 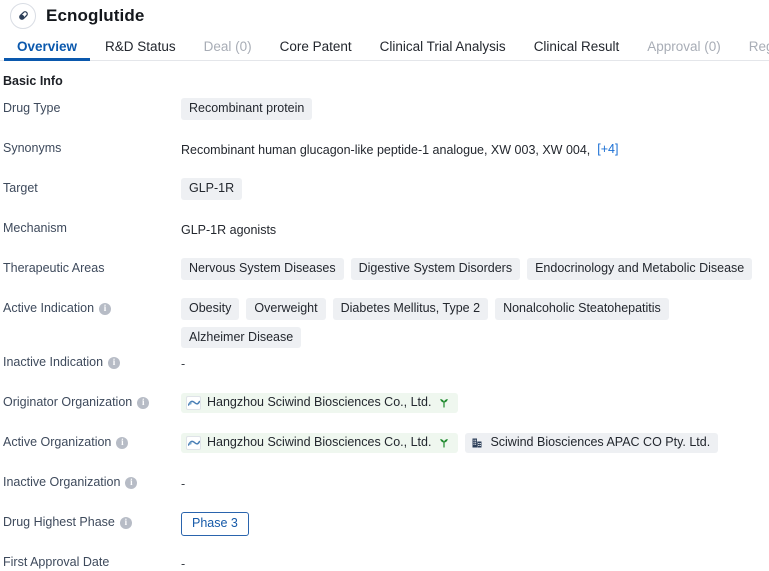 I want to click on tab-overview: Overview, so click(x=47, y=50).